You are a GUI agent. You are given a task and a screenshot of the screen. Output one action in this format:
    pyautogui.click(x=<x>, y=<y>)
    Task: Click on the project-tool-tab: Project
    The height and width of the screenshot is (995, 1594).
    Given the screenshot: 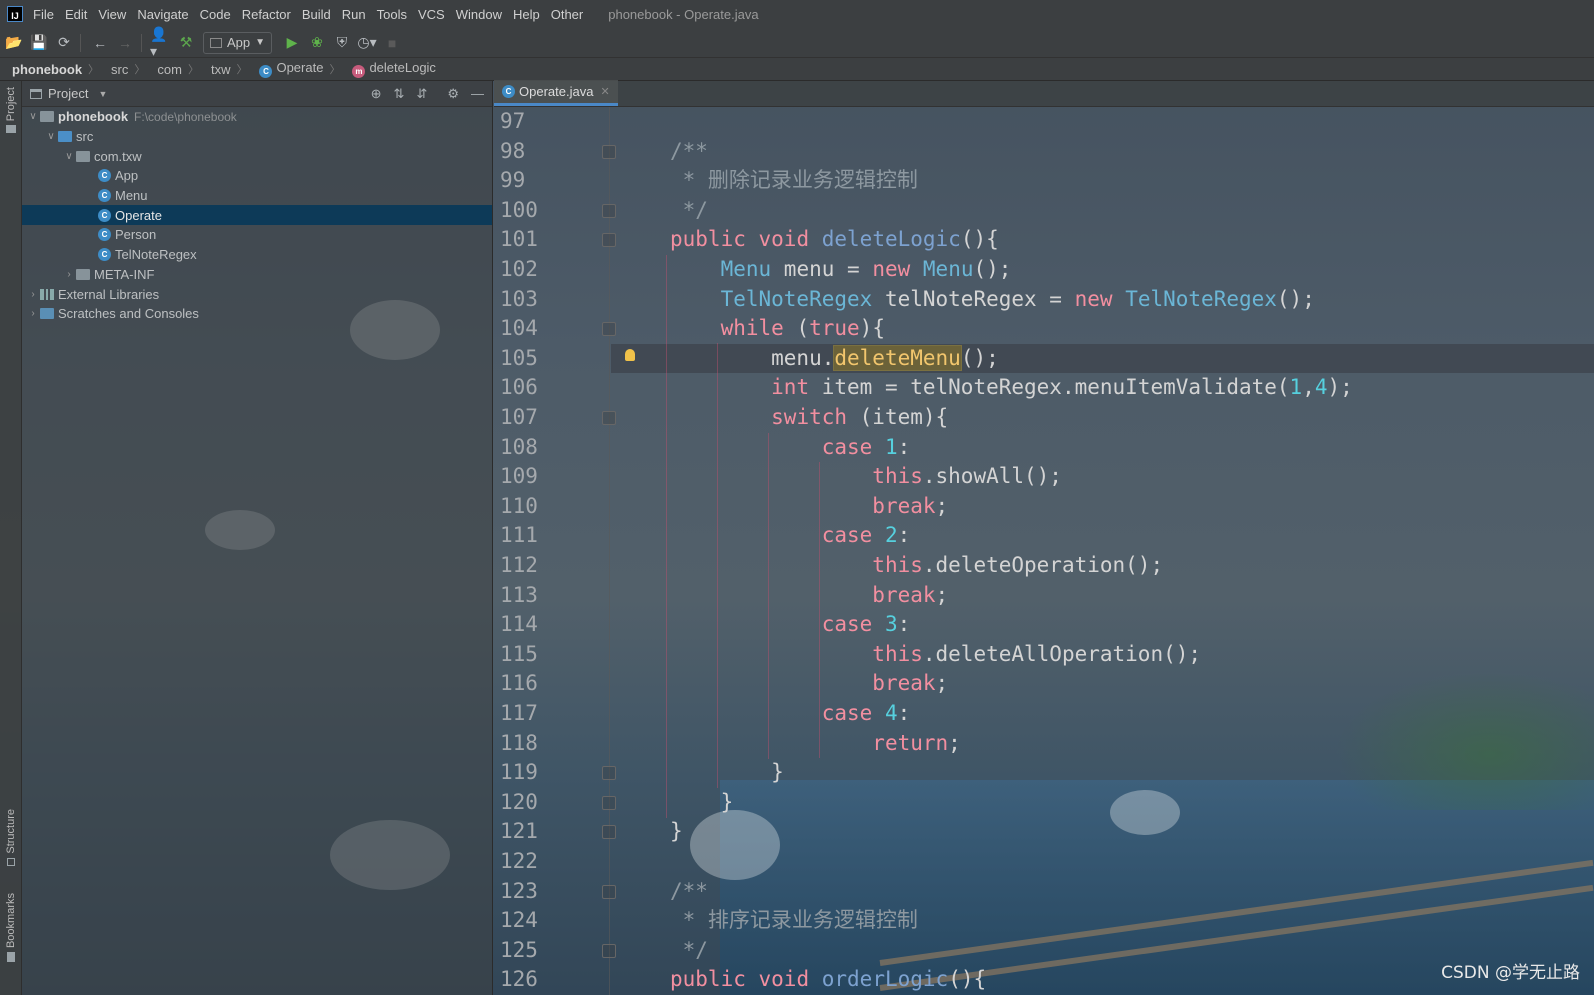 What is the action you would take?
    pyautogui.click(x=11, y=110)
    